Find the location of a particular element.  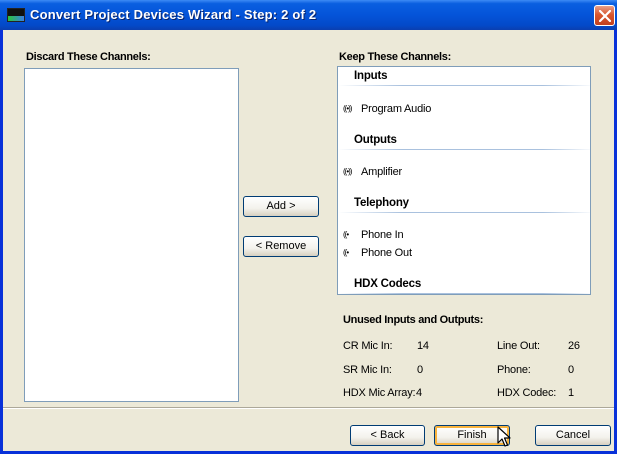

channel-phone-out: ((• Phone Out is located at coordinates (377, 254).